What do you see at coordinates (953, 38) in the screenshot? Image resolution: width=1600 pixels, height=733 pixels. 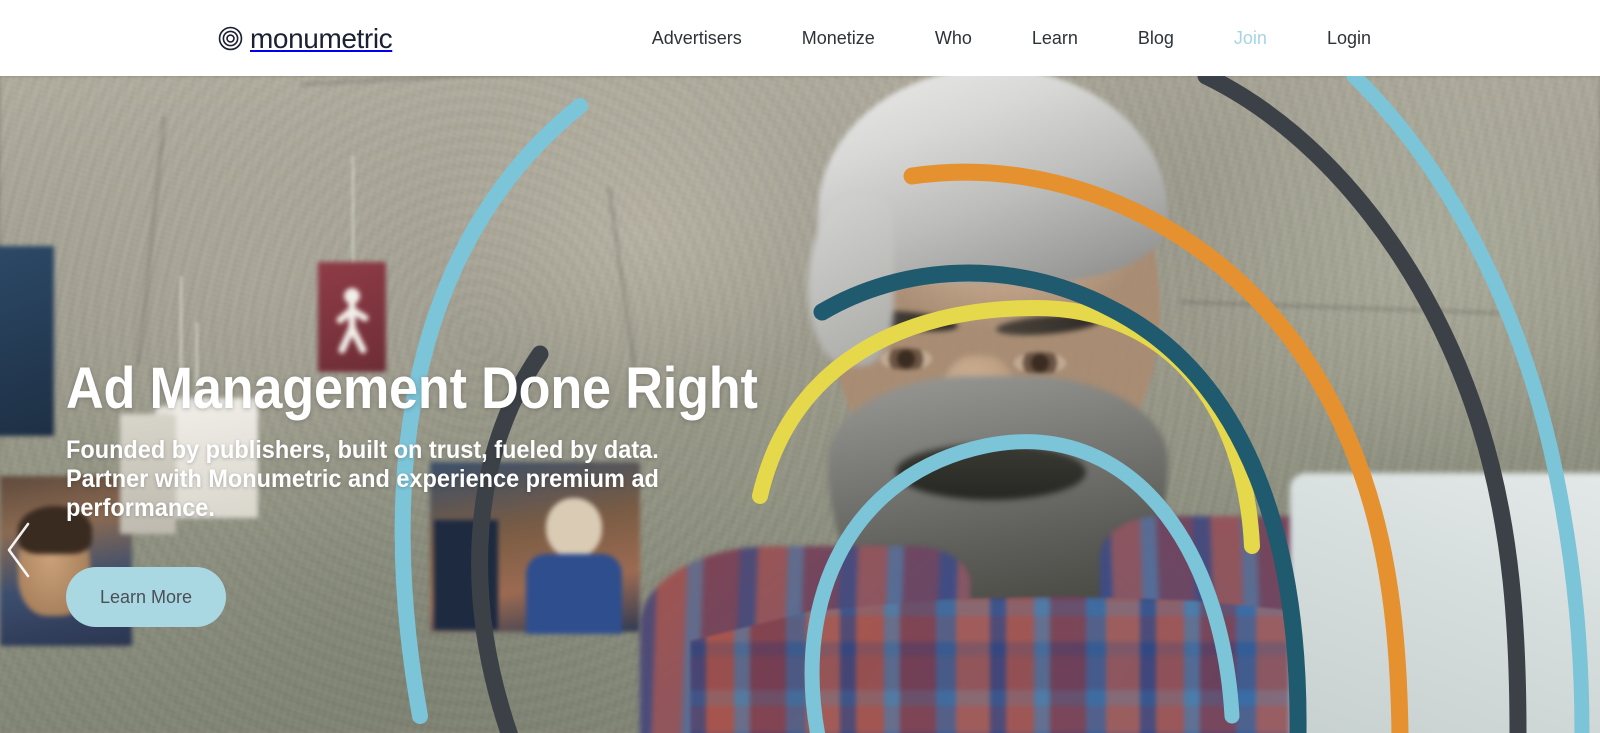 I see `nav-item-who: Who` at bounding box center [953, 38].